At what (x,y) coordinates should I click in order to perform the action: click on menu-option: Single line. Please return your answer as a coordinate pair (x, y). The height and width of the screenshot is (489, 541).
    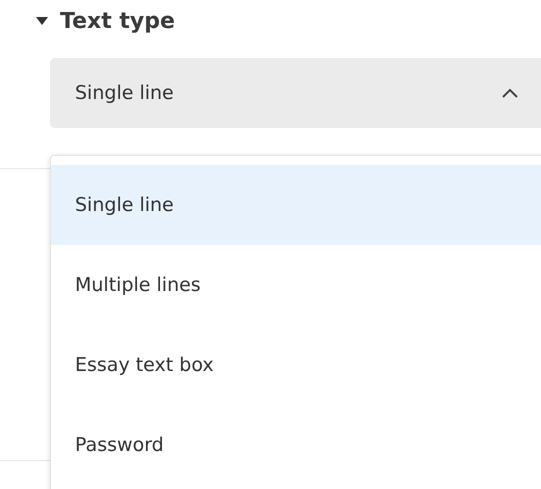
    Looking at the image, I should click on (296, 205).